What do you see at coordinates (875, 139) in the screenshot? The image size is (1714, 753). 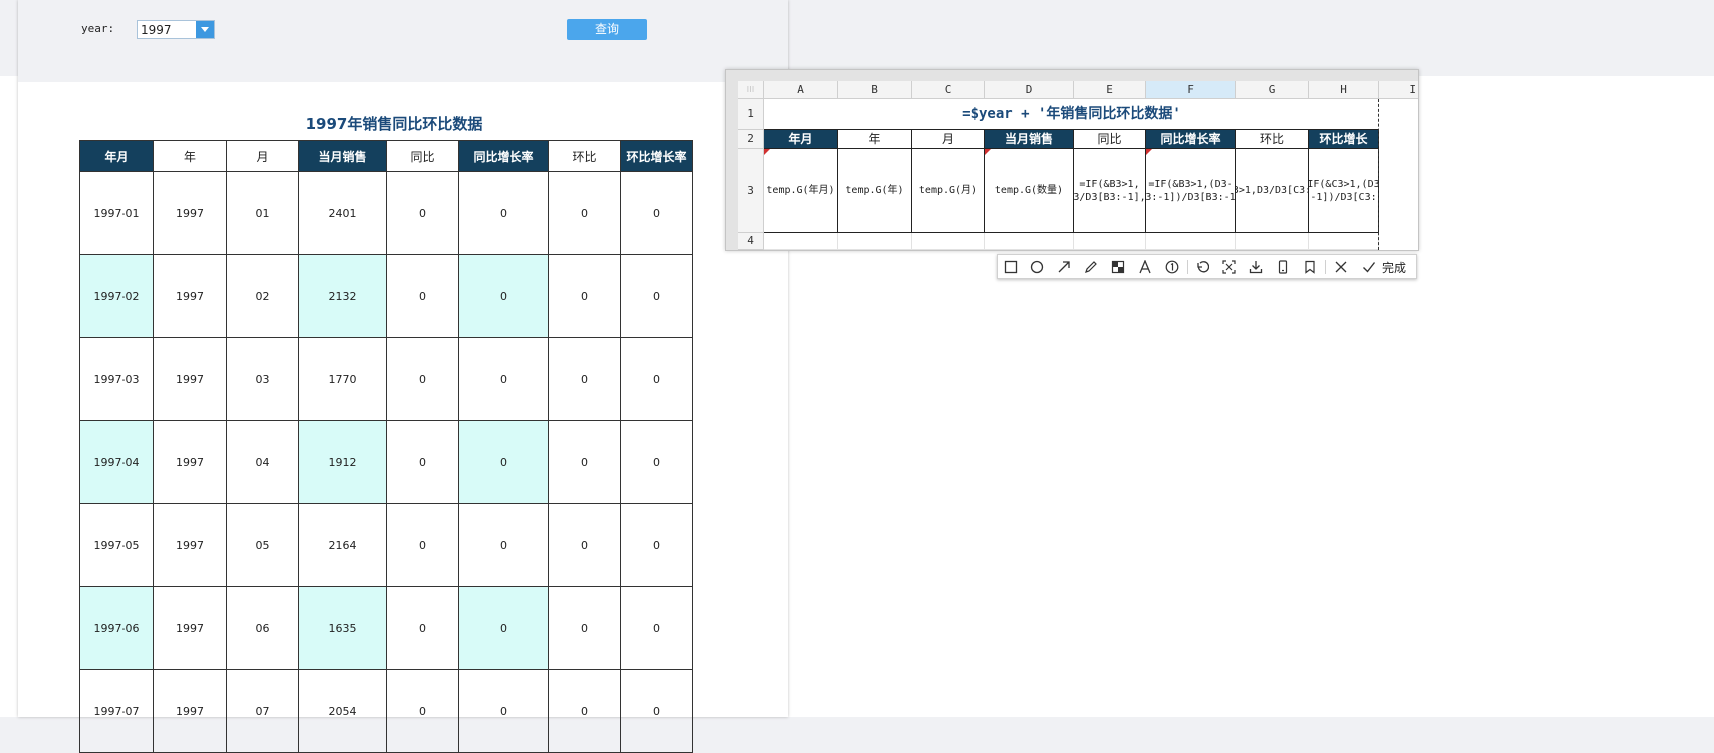 I see `designer-header-b2: 年` at bounding box center [875, 139].